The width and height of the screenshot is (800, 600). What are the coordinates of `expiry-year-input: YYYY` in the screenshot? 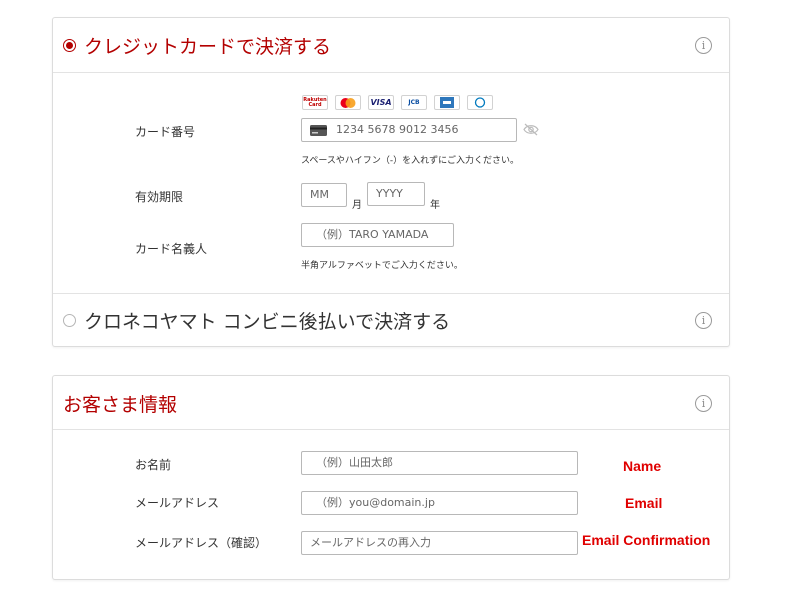 It's located at (396, 194).